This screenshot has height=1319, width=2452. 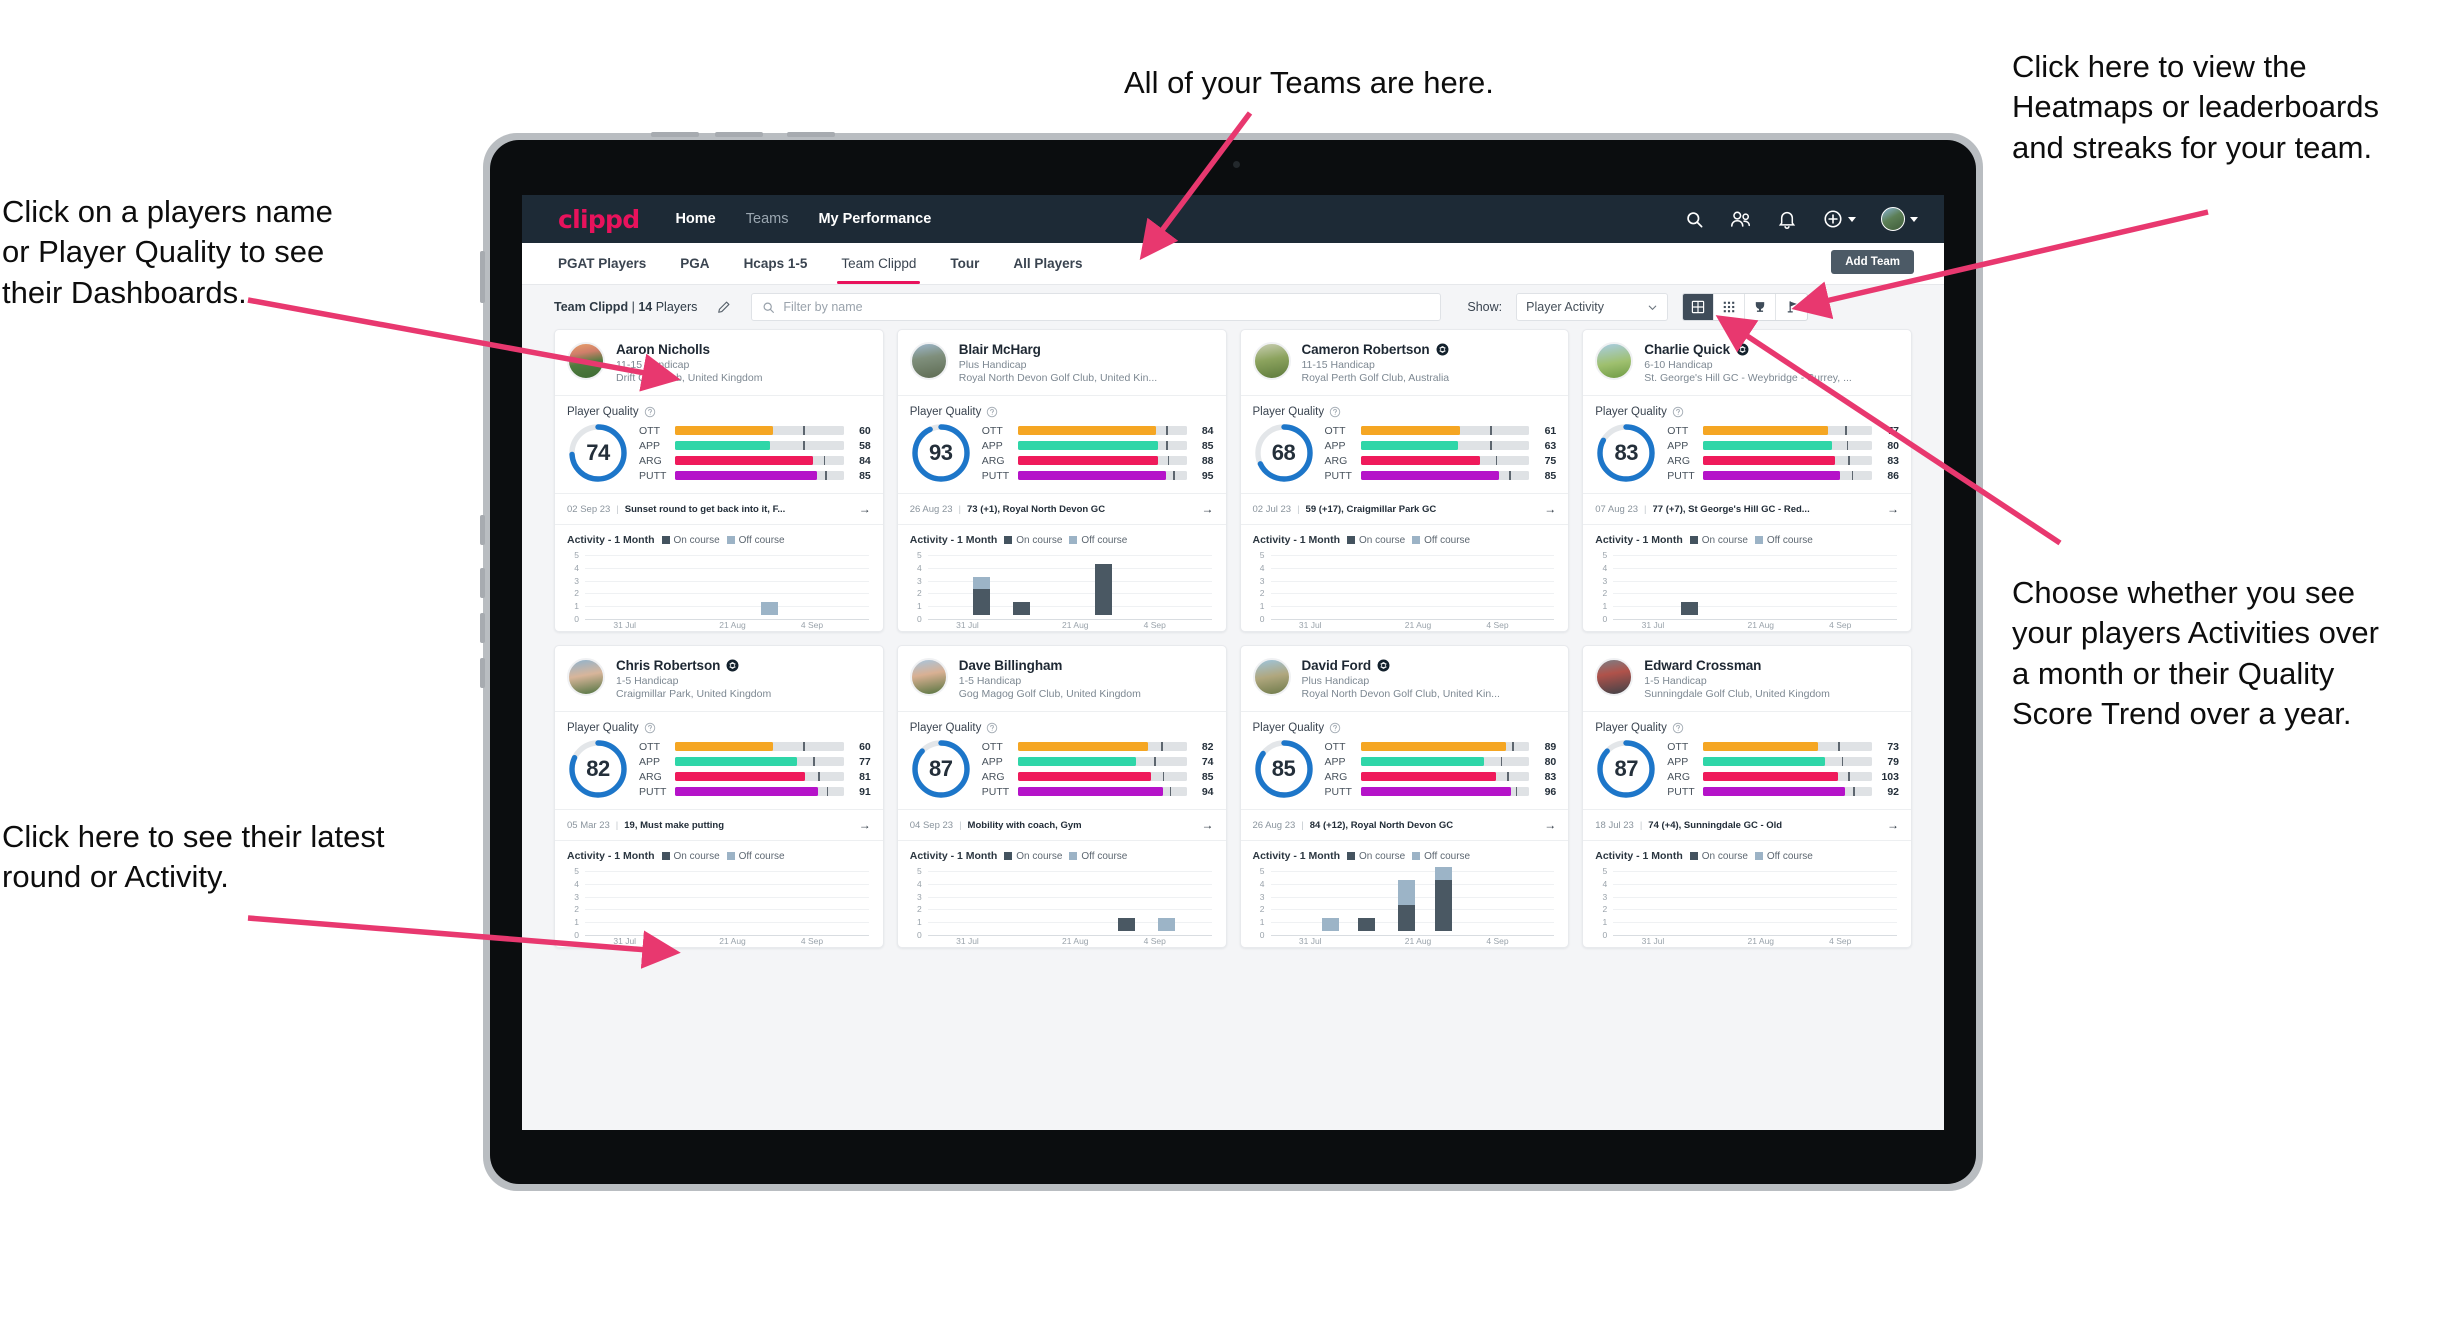 I want to click on people-icon, so click(x=1740, y=219).